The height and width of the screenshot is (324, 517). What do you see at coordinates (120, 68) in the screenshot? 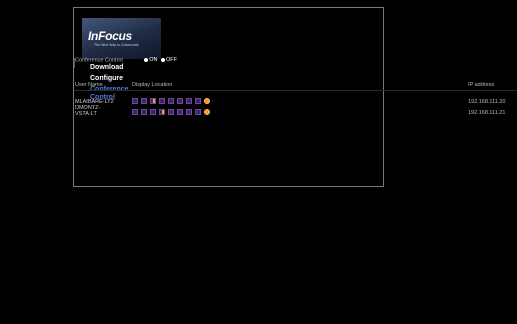
I see `sidebar-item-download: Download` at bounding box center [120, 68].